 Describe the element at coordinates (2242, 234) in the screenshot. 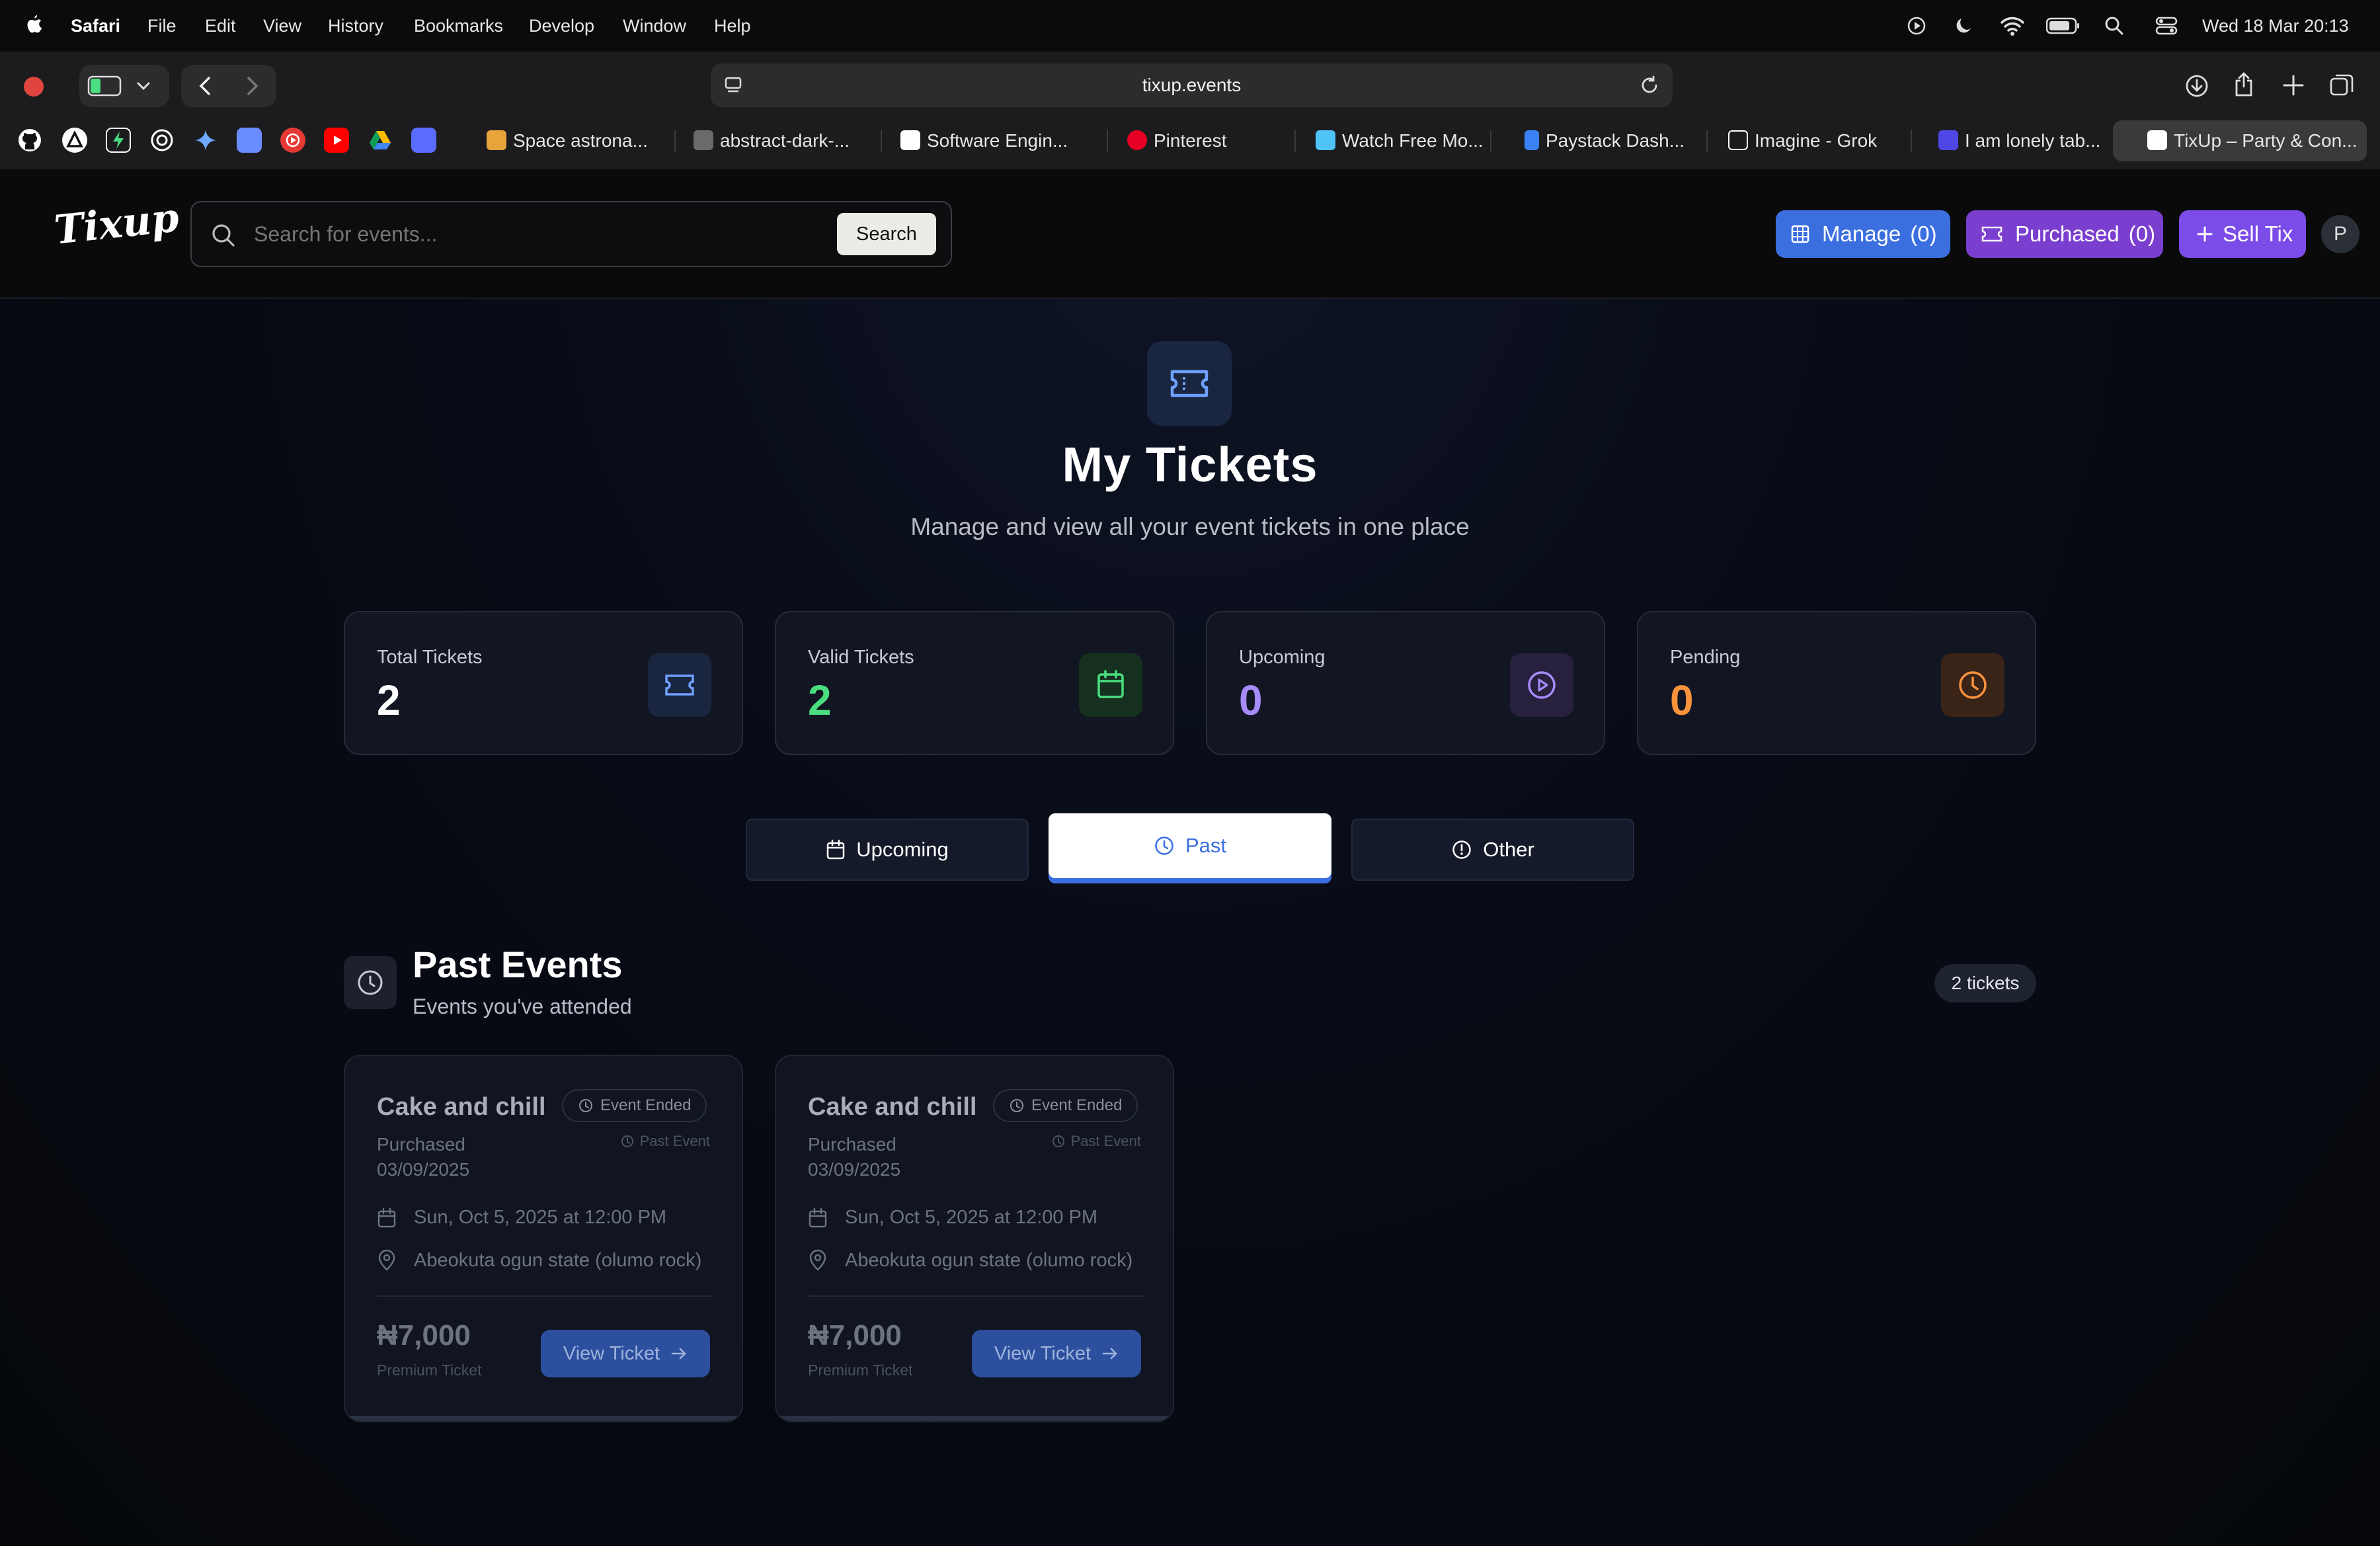

I see `sell-tix-button: Sell Tix` at that location.